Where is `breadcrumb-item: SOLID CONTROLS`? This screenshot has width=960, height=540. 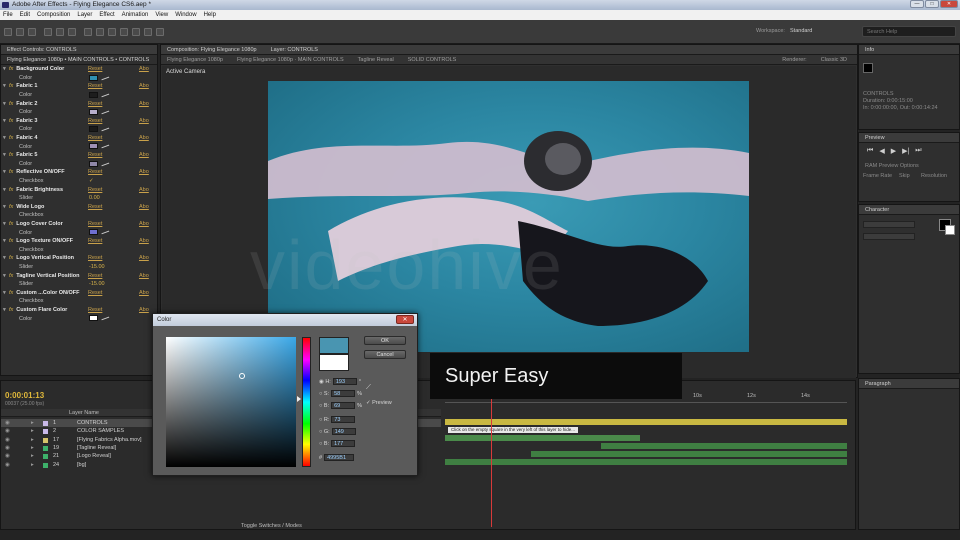
breadcrumb-item: SOLID CONTROLS is located at coordinates (432, 59).